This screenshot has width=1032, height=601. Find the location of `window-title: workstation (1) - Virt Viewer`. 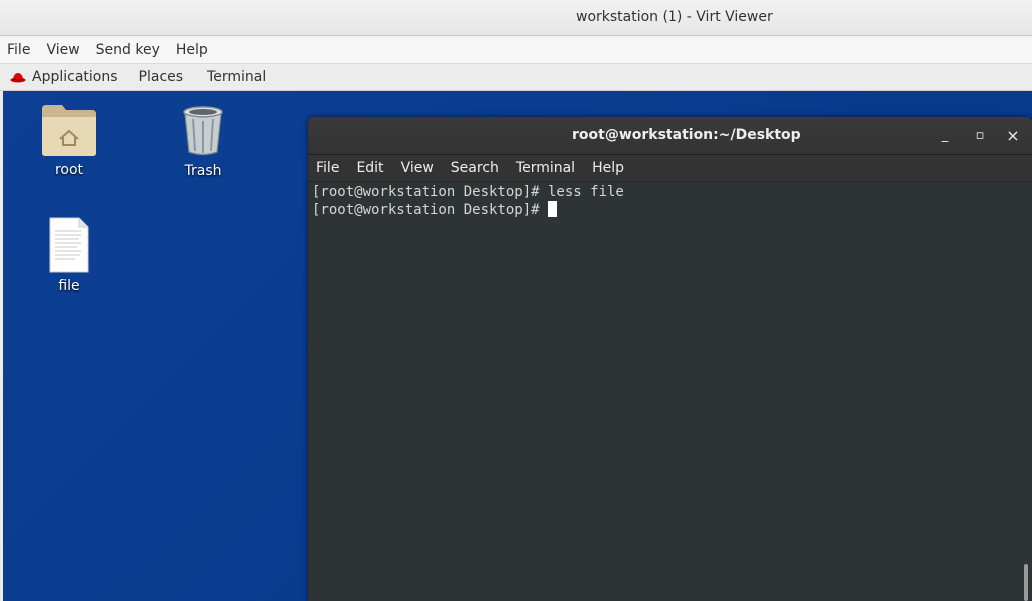

window-title: workstation (1) - Virt Viewer is located at coordinates (674, 17).